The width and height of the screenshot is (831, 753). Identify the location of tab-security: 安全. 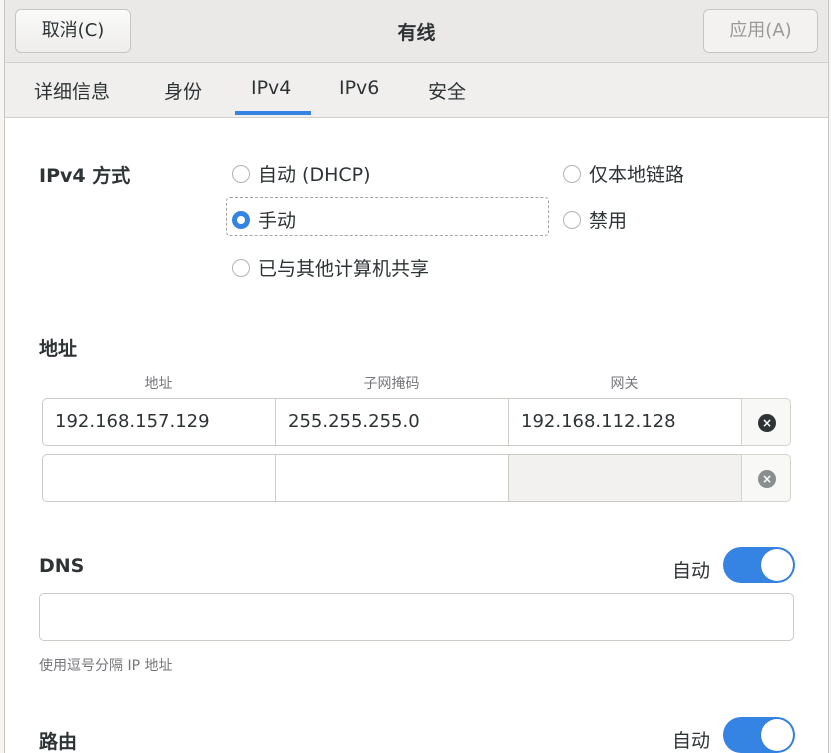
(447, 90).